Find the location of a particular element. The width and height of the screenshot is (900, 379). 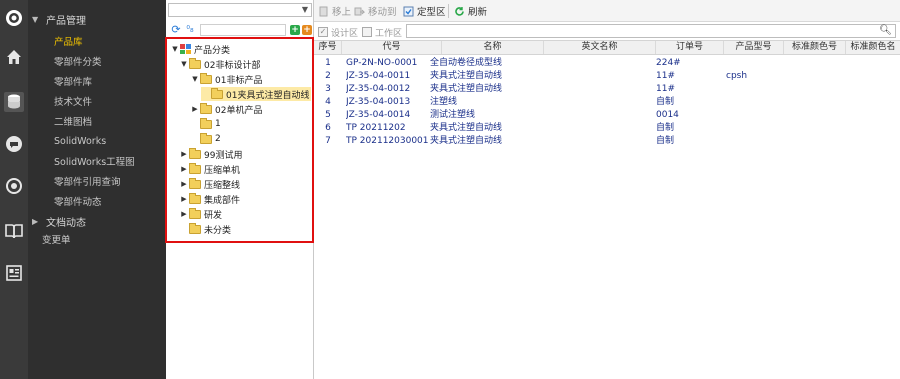

database-icon is located at coordinates (14, 102).